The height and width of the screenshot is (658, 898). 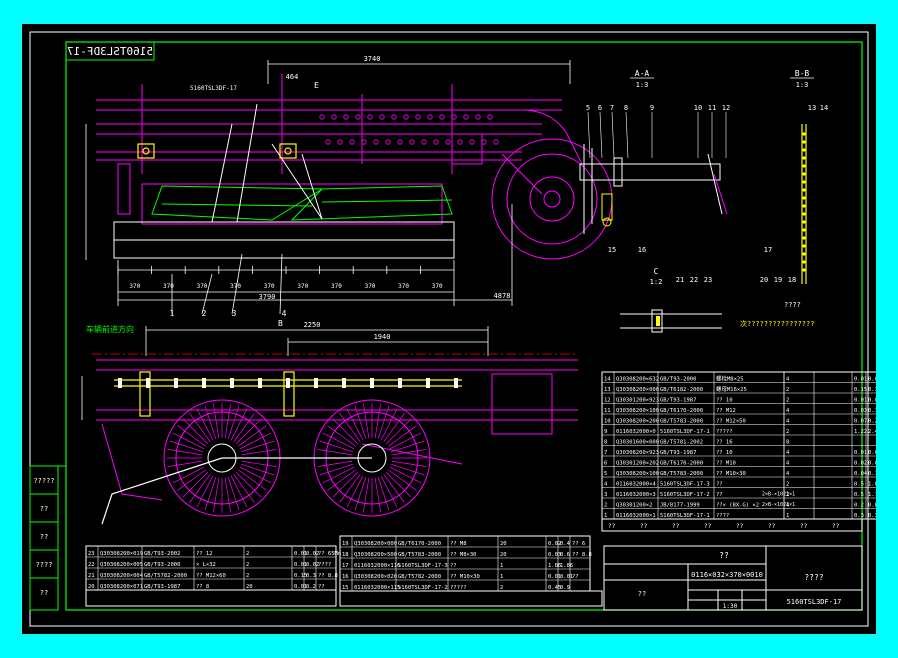 What do you see at coordinates (607, 390) in the screenshot?
I see `parts-table-cell: 13` at bounding box center [607, 390].